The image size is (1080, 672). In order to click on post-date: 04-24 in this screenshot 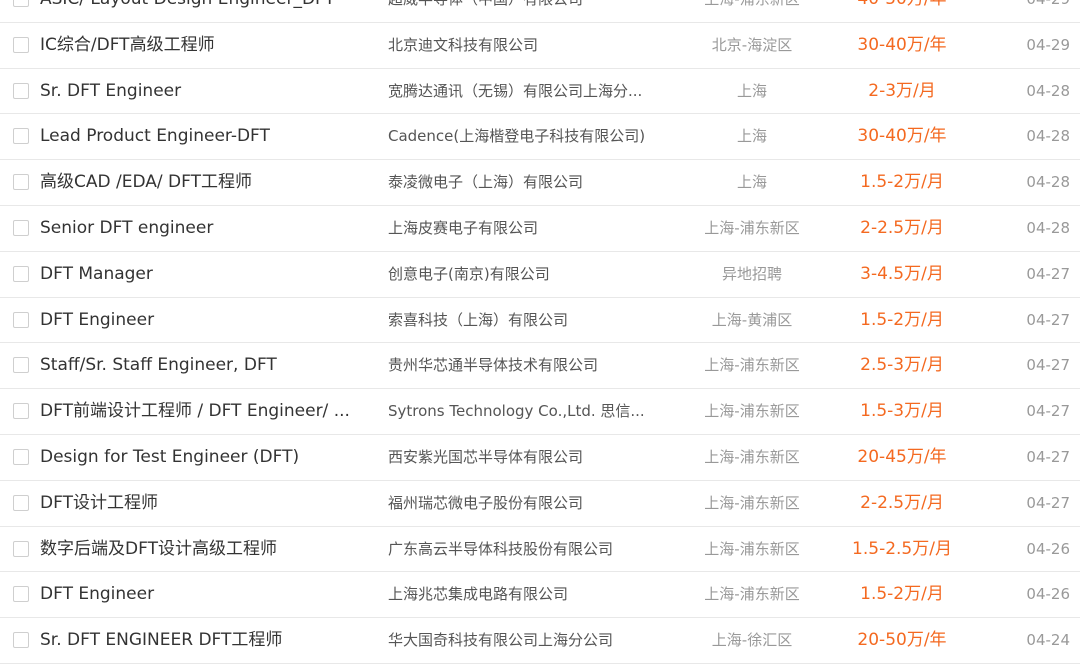, I will do `click(1048, 640)`.